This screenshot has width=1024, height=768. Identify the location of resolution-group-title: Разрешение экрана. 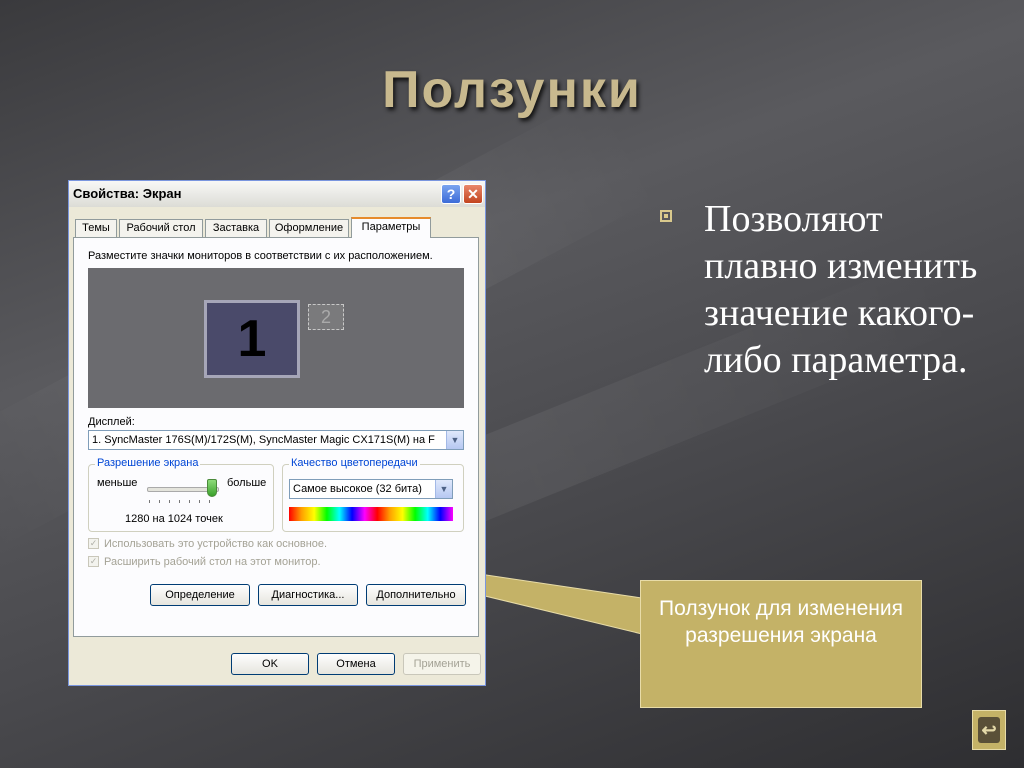
(148, 463).